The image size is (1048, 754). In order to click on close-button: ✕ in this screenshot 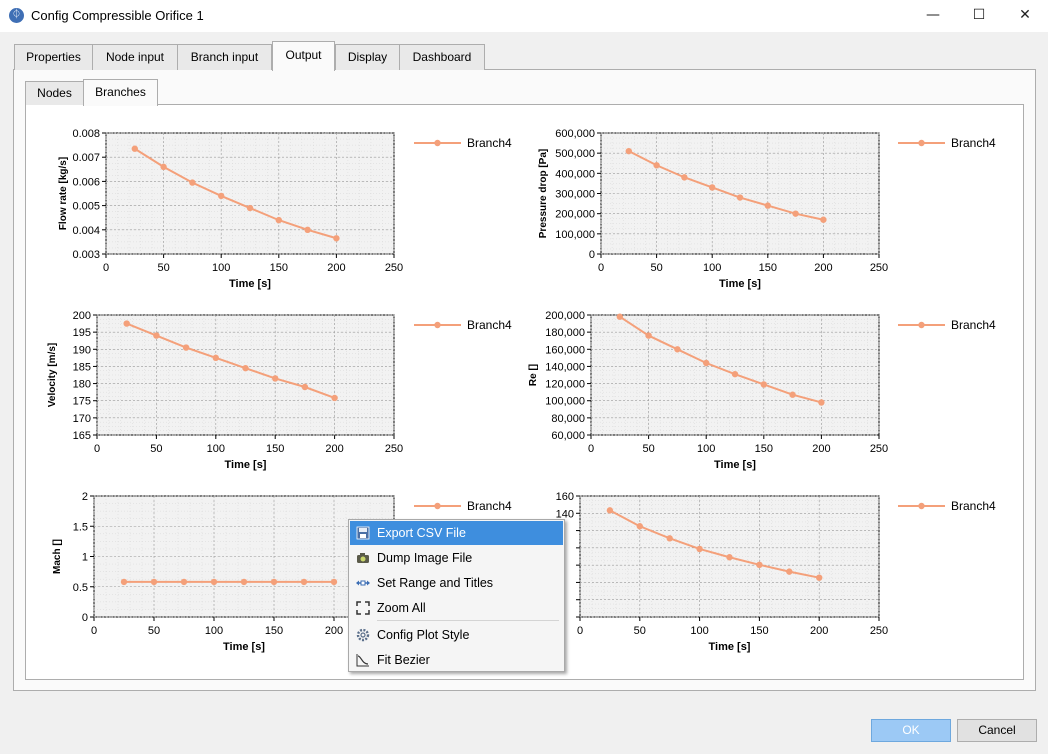, I will do `click(1025, 15)`.